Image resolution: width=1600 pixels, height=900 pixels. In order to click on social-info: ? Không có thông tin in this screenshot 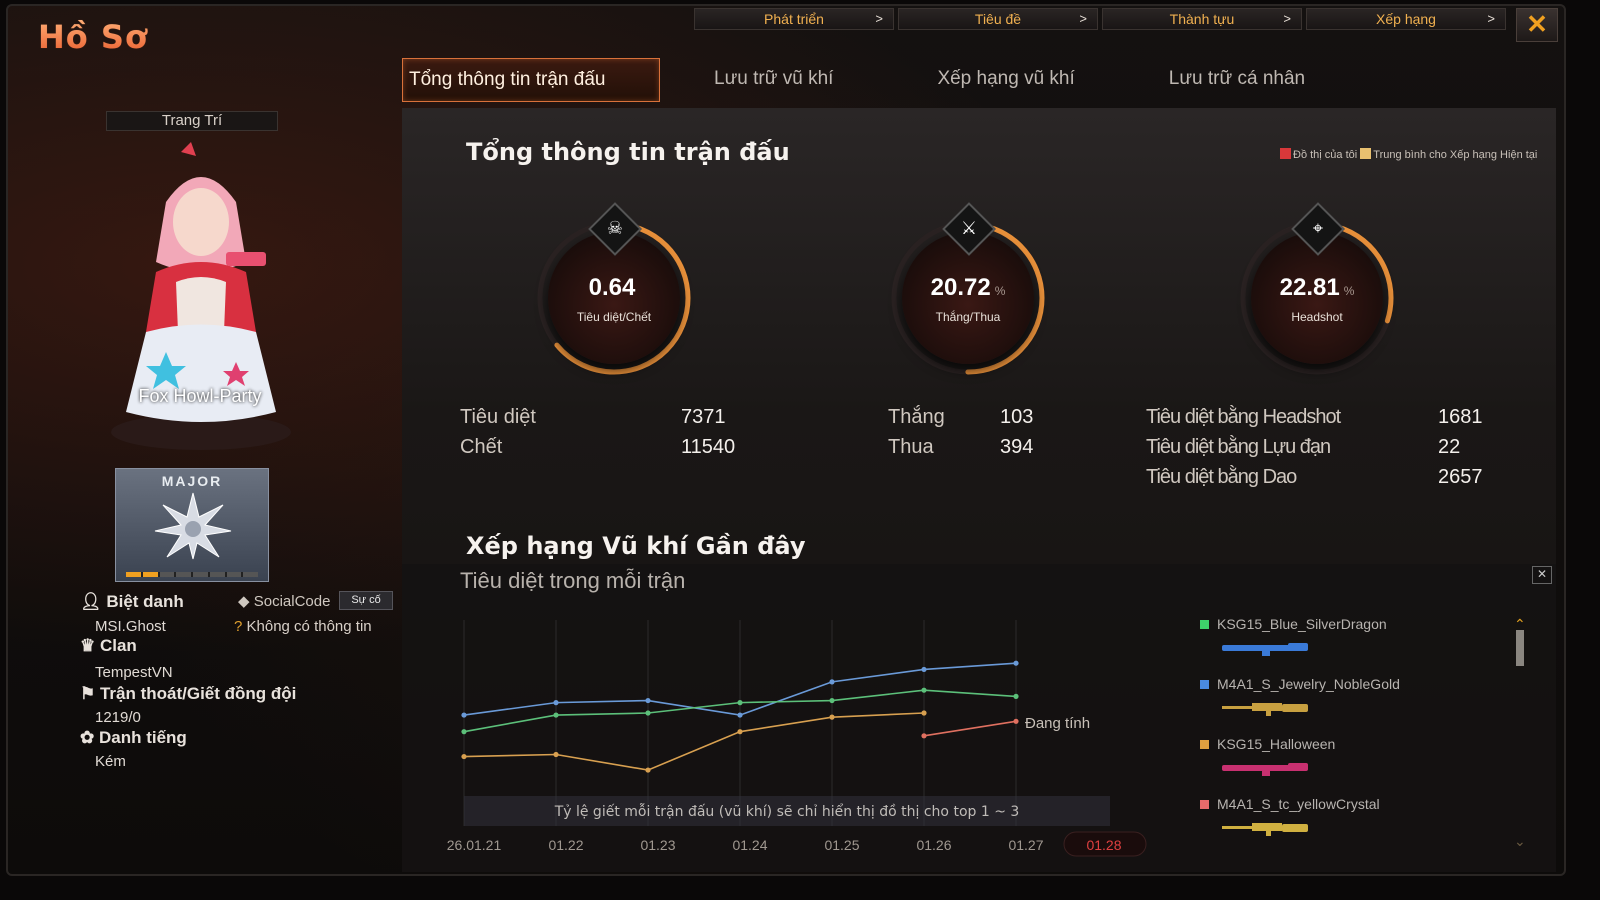, I will do `click(303, 626)`.